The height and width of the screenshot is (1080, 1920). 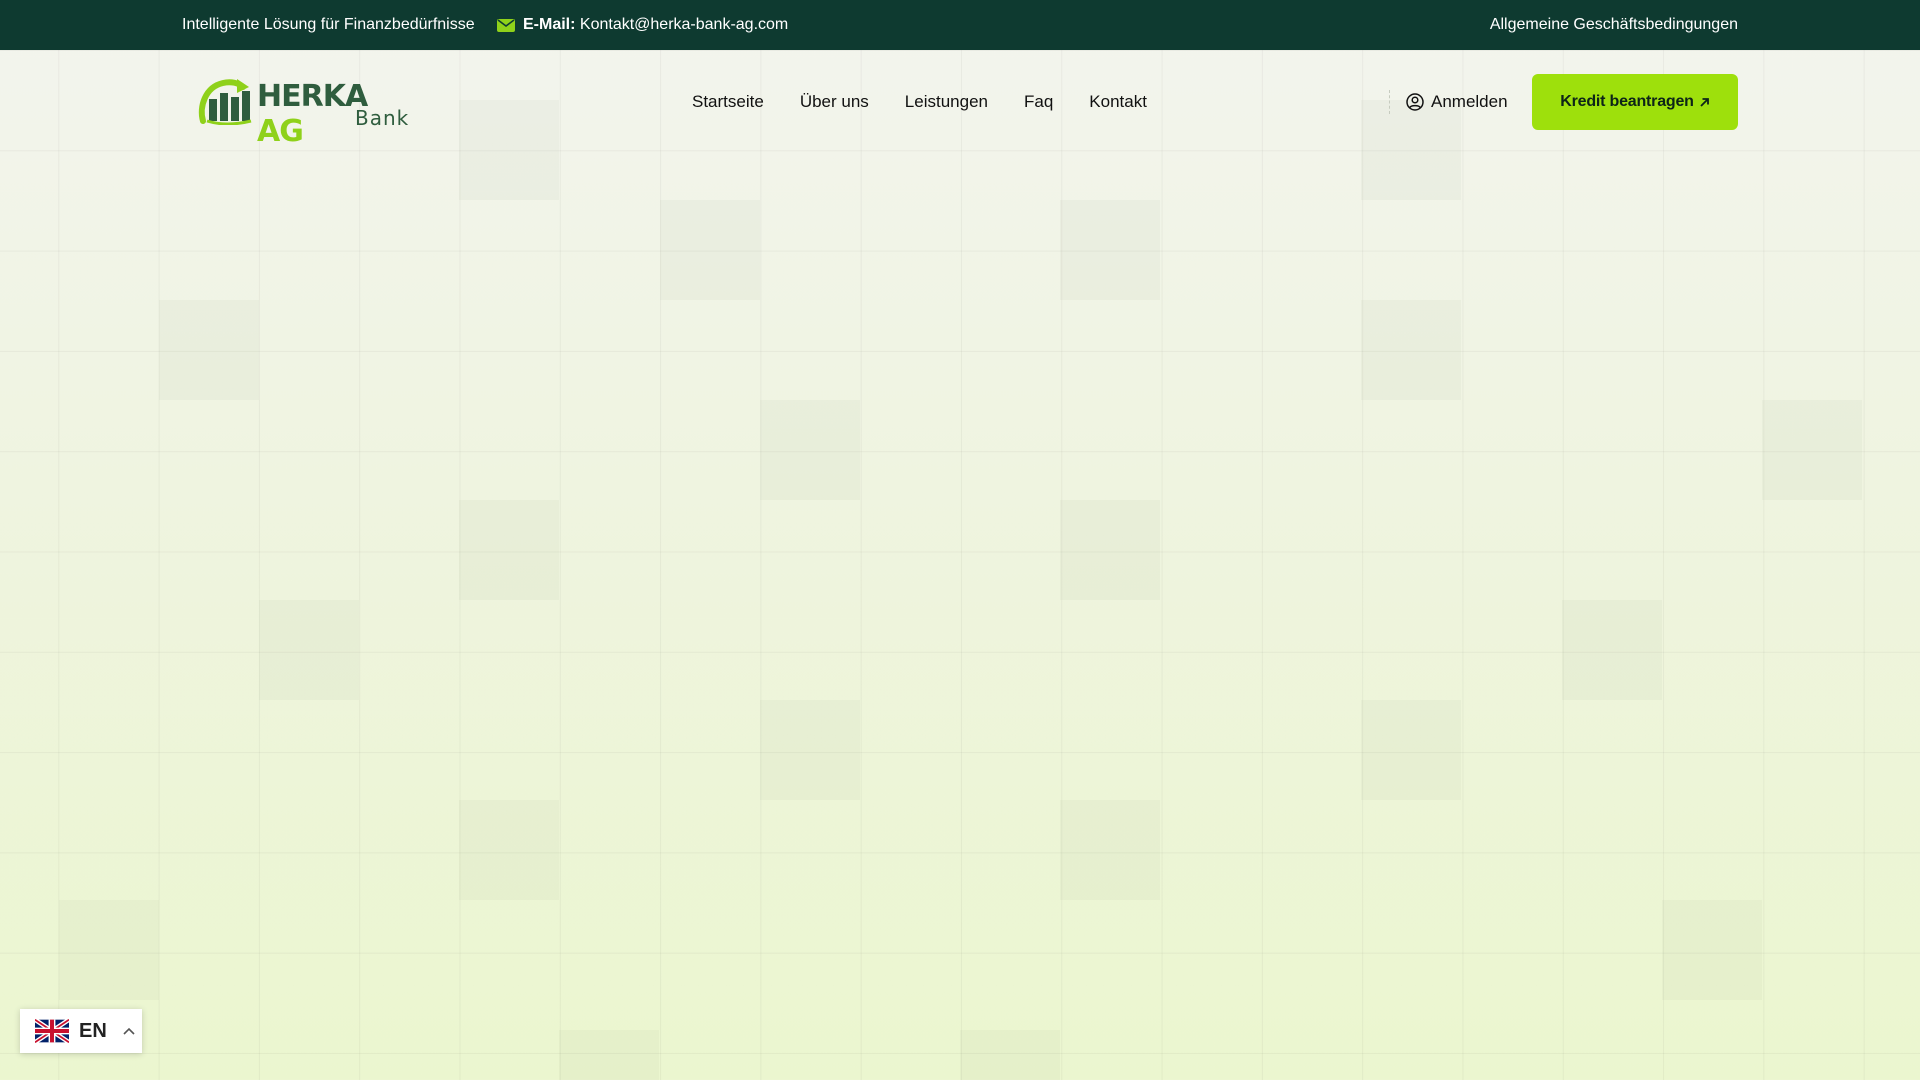 I want to click on logo-brand-accent: AG, so click(x=280, y=131).